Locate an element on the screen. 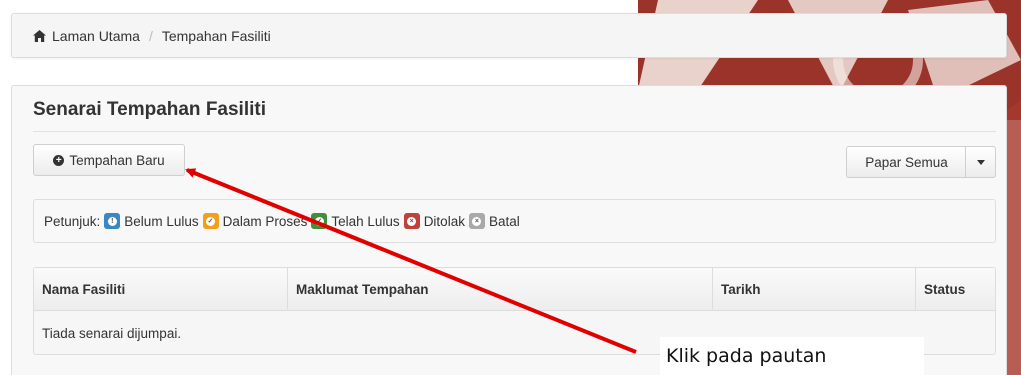  column-header-facility: Nama Fasiliti is located at coordinates (160, 289).